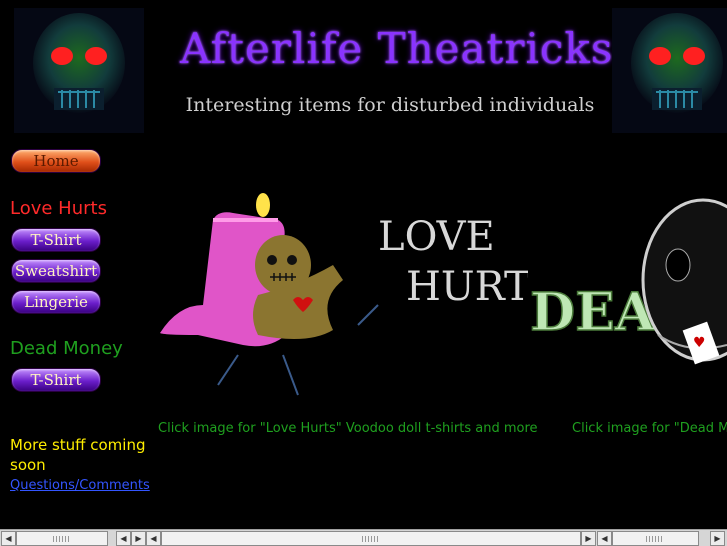 This screenshot has width=727, height=546. Describe the element at coordinates (56, 240) in the screenshot. I see `love-tshirt-button: T-Shirt` at that location.